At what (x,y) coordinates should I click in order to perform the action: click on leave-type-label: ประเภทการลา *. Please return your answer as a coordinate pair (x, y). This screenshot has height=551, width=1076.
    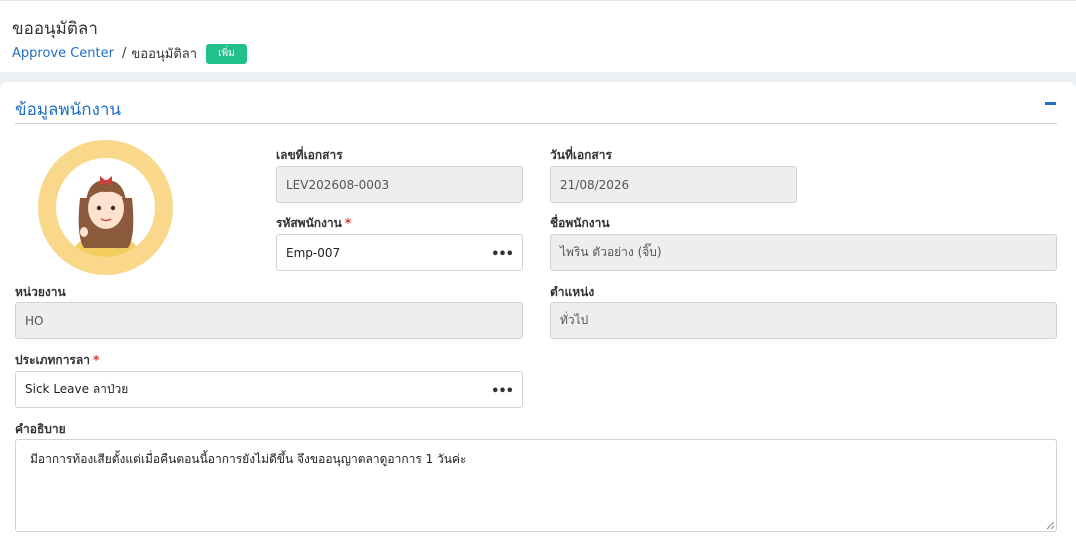
    Looking at the image, I should click on (57, 360).